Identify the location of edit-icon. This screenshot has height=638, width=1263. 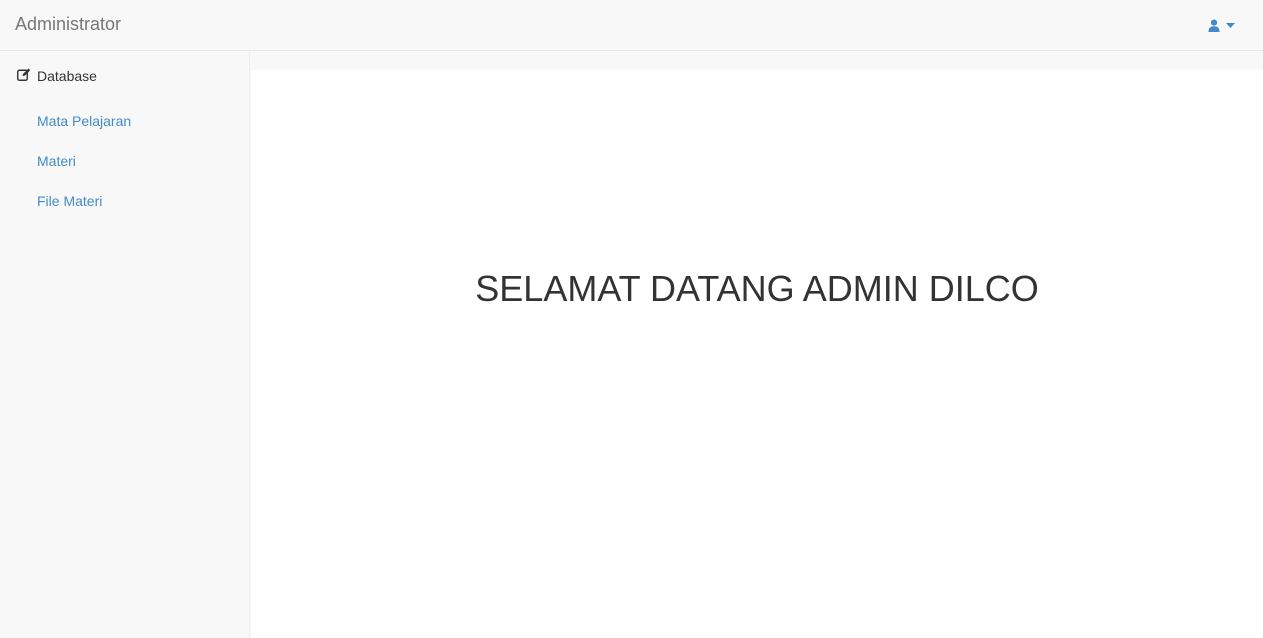
(24, 76).